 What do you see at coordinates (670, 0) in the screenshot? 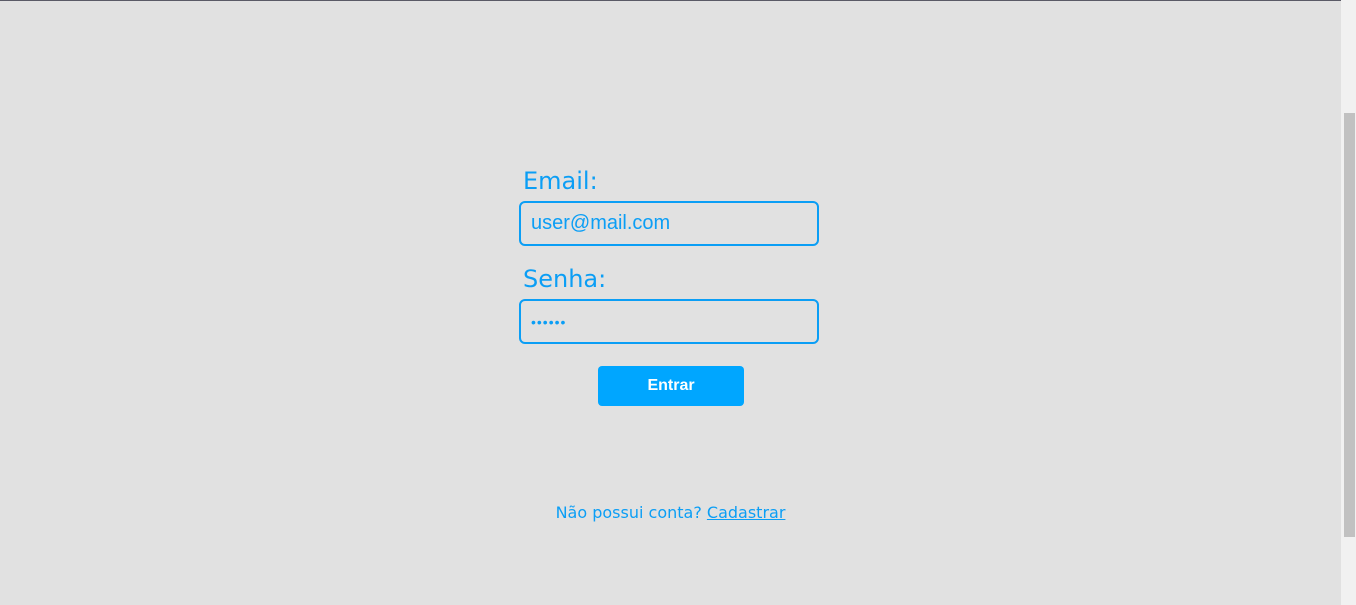
I see `window-top-border` at bounding box center [670, 0].